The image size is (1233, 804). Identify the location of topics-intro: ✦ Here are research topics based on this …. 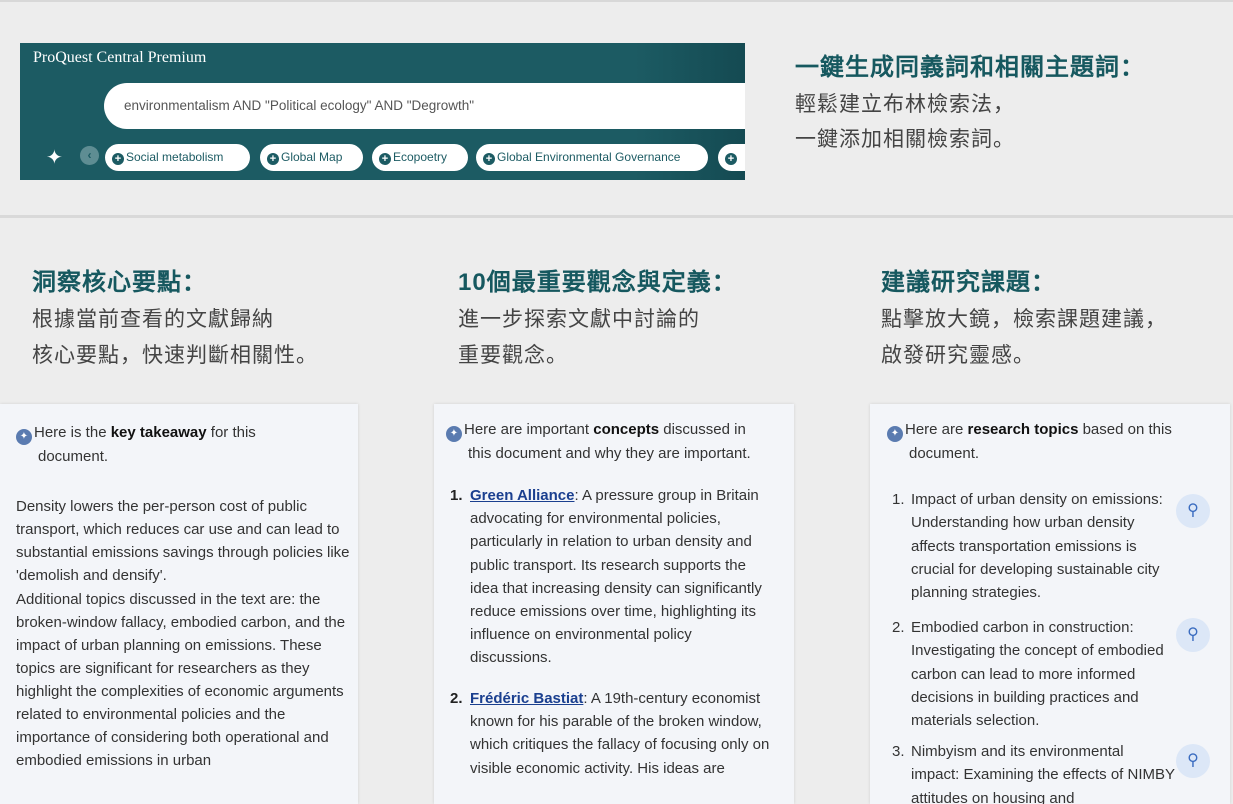
(1052, 441).